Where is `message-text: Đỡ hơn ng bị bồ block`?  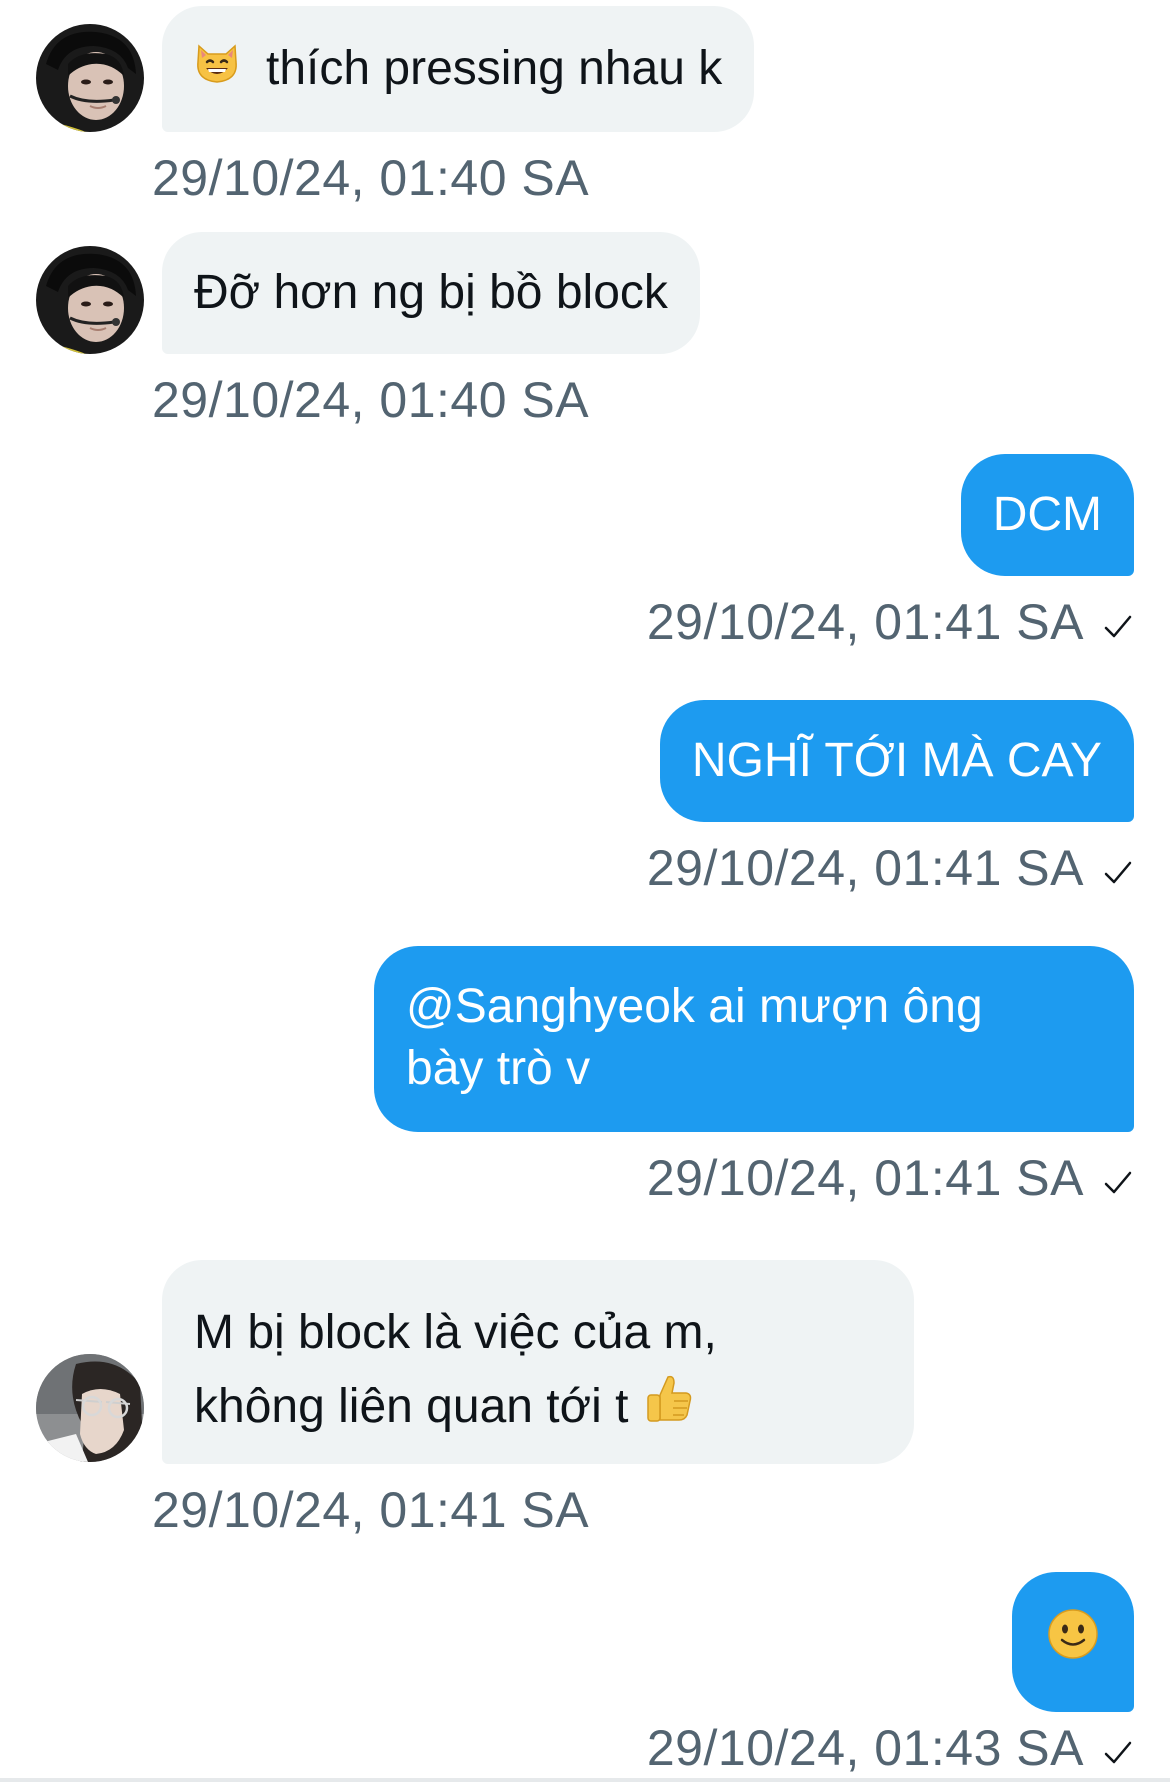 message-text: Đỡ hơn ng bị bồ block is located at coordinates (431, 292).